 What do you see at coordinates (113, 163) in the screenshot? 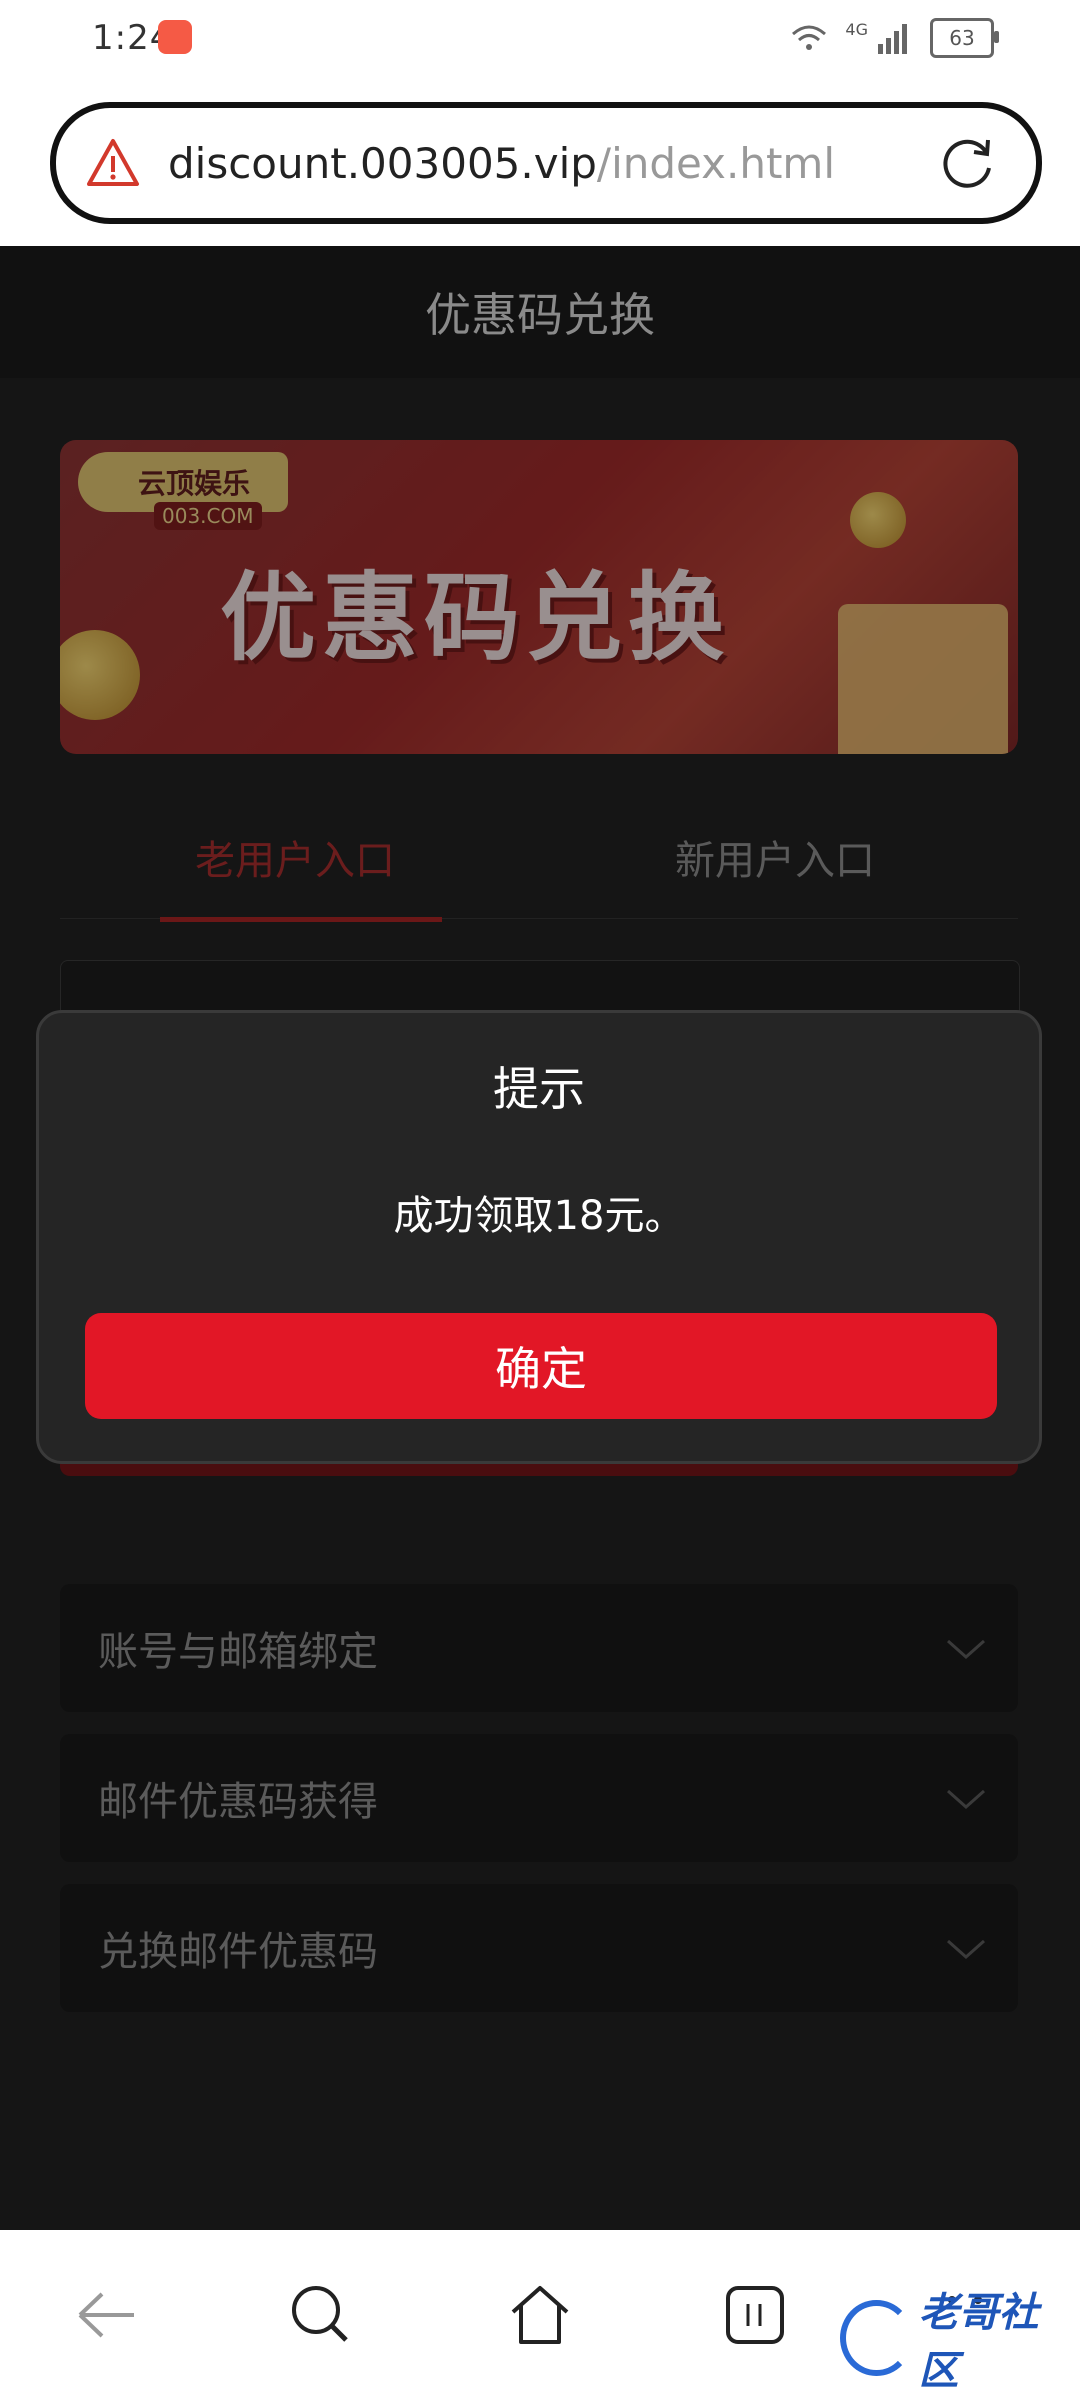
I see `warning-icon` at bounding box center [113, 163].